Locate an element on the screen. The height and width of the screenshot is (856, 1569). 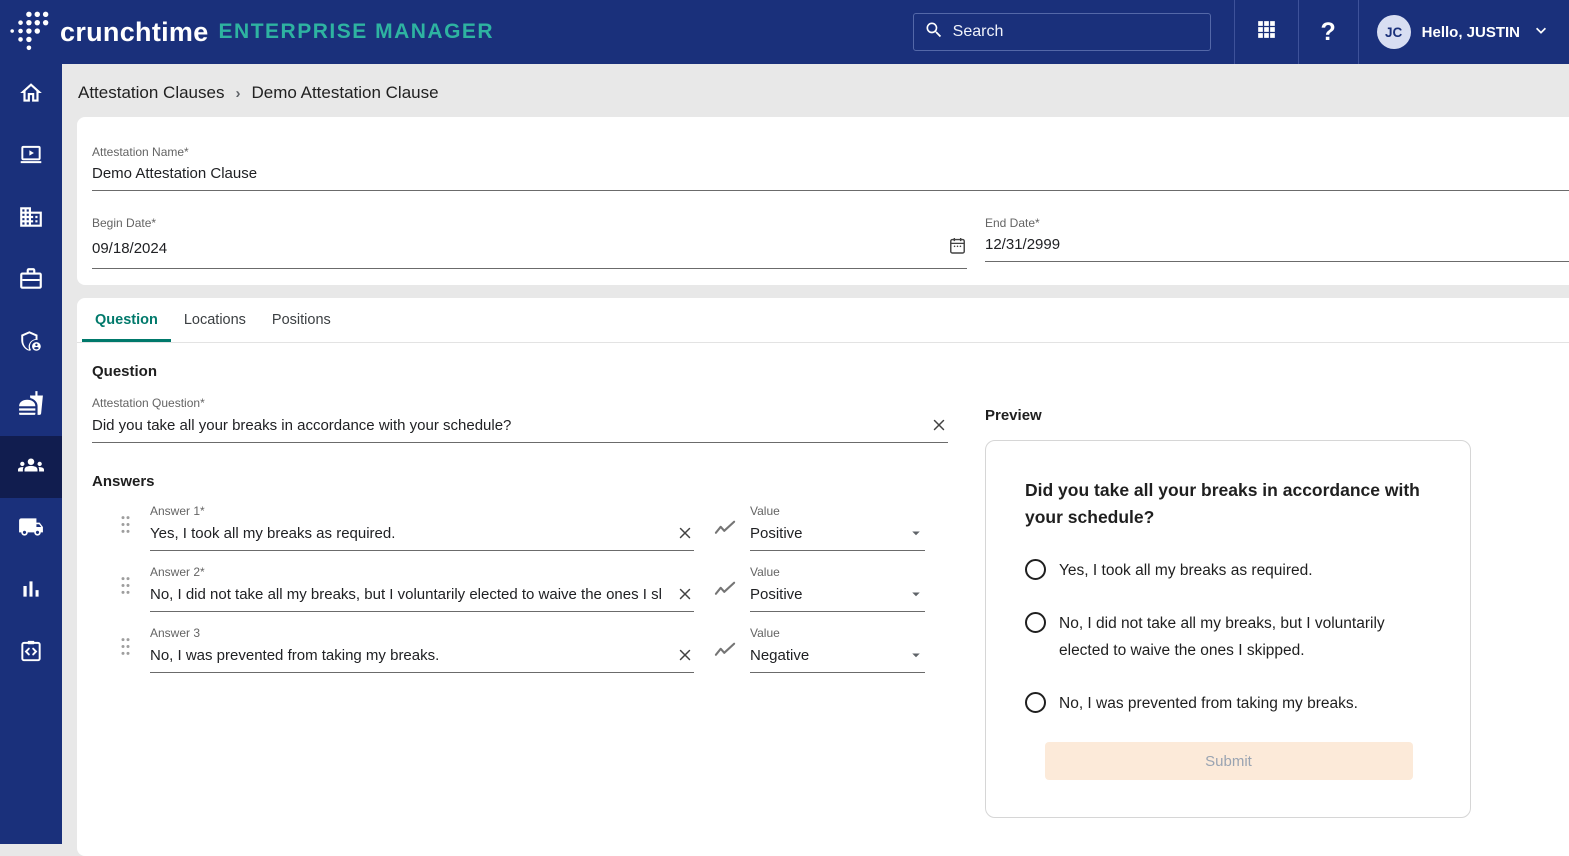
crunchtime-logo-icon is located at coordinates (31, 32).